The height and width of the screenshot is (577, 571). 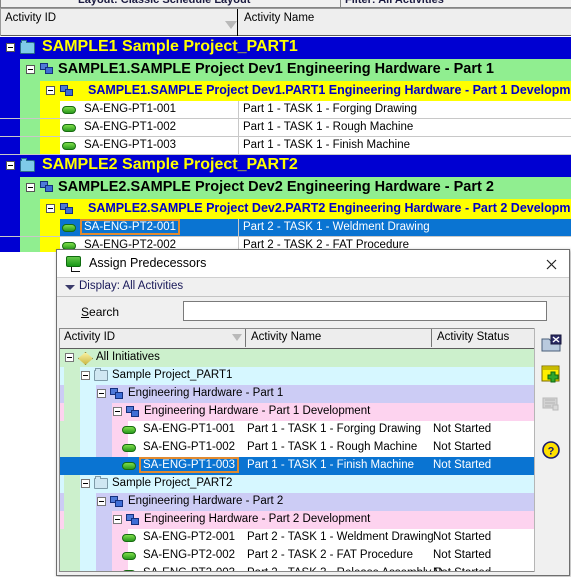 I want to click on list-item: Engineering Hardware - Part 2, so click(x=297, y=502).